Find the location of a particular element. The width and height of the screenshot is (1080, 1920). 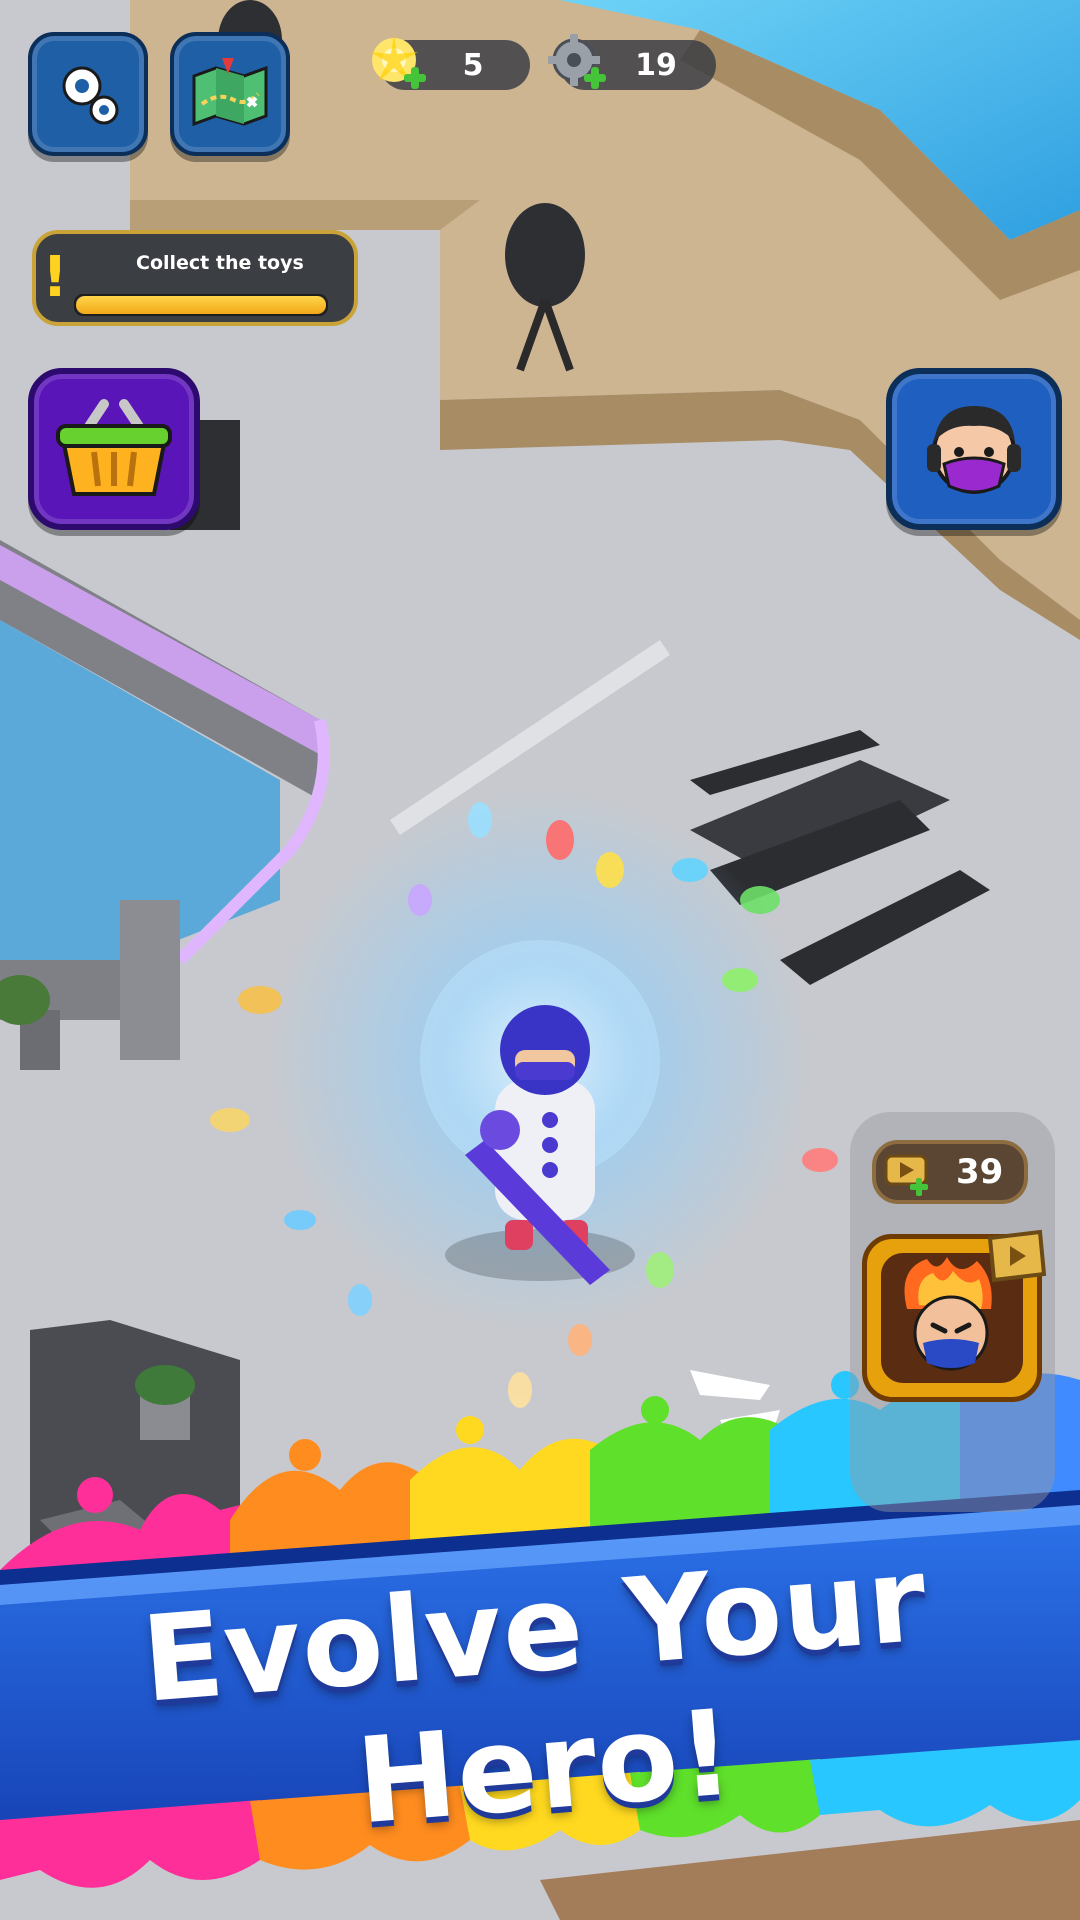

watch-ad-button is located at coordinates (1015, 1256).